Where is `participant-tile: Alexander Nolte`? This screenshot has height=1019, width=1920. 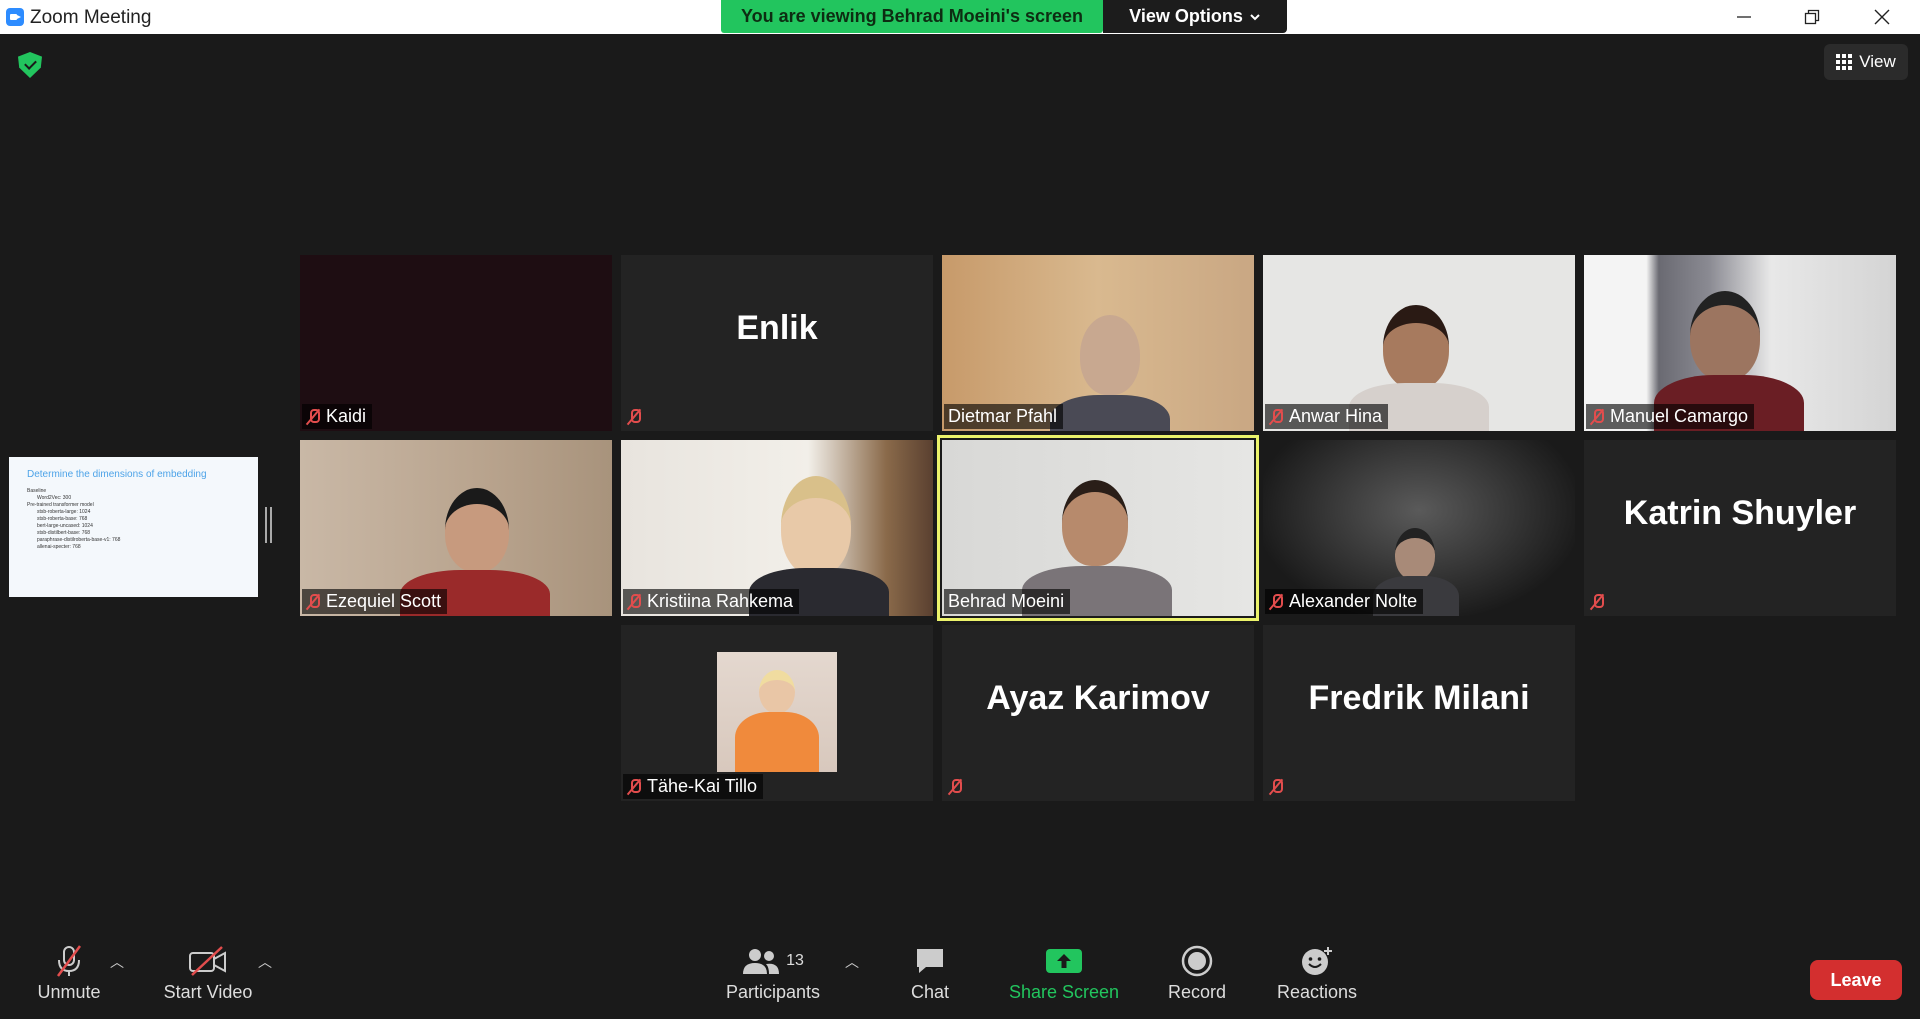 participant-tile: Alexander Nolte is located at coordinates (1419, 528).